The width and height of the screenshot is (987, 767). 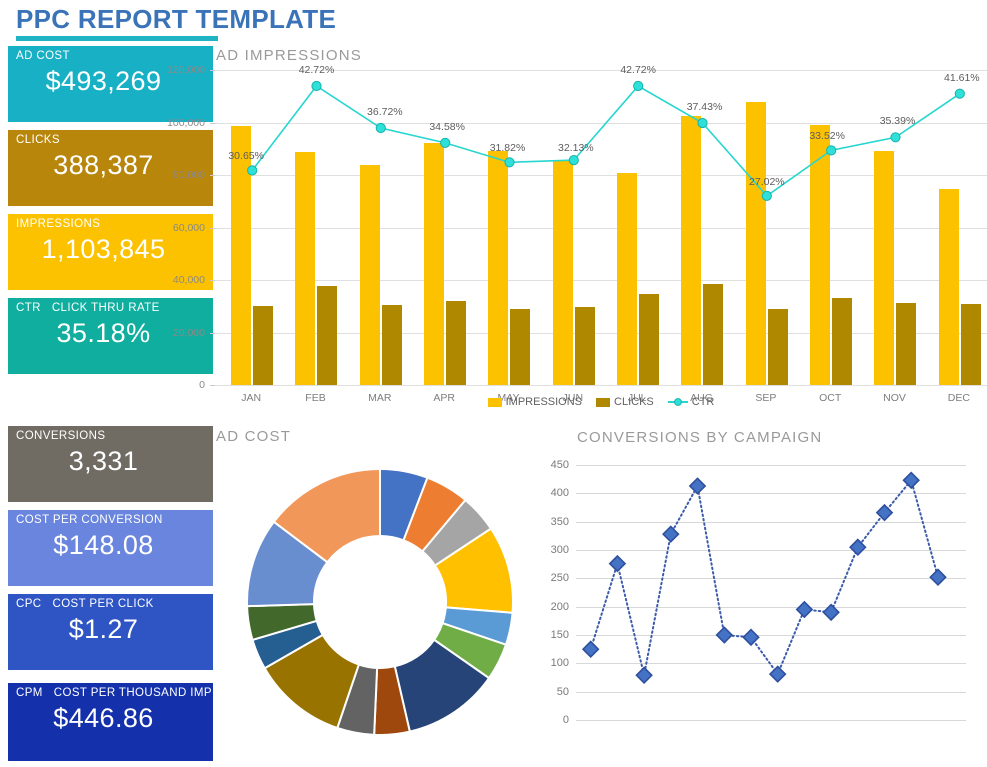 What do you see at coordinates (110, 632) in the screenshot?
I see `kpi-card-cost-per-click: CPC COST PER CLICK $1.27` at bounding box center [110, 632].